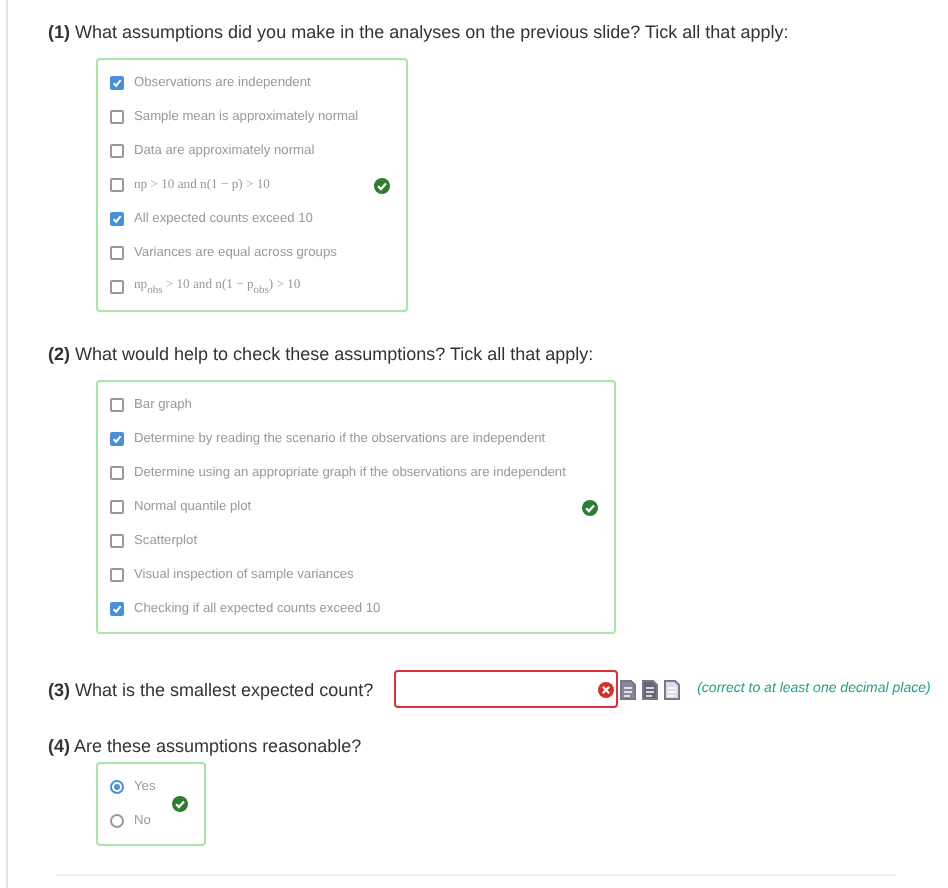  What do you see at coordinates (224, 689) in the screenshot?
I see `question-text: What is the smallest expected count?` at bounding box center [224, 689].